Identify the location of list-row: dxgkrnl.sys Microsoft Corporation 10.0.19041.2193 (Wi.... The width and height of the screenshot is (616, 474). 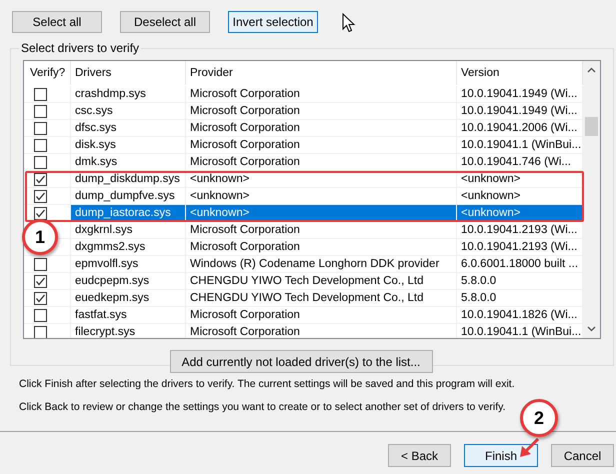
(327, 230).